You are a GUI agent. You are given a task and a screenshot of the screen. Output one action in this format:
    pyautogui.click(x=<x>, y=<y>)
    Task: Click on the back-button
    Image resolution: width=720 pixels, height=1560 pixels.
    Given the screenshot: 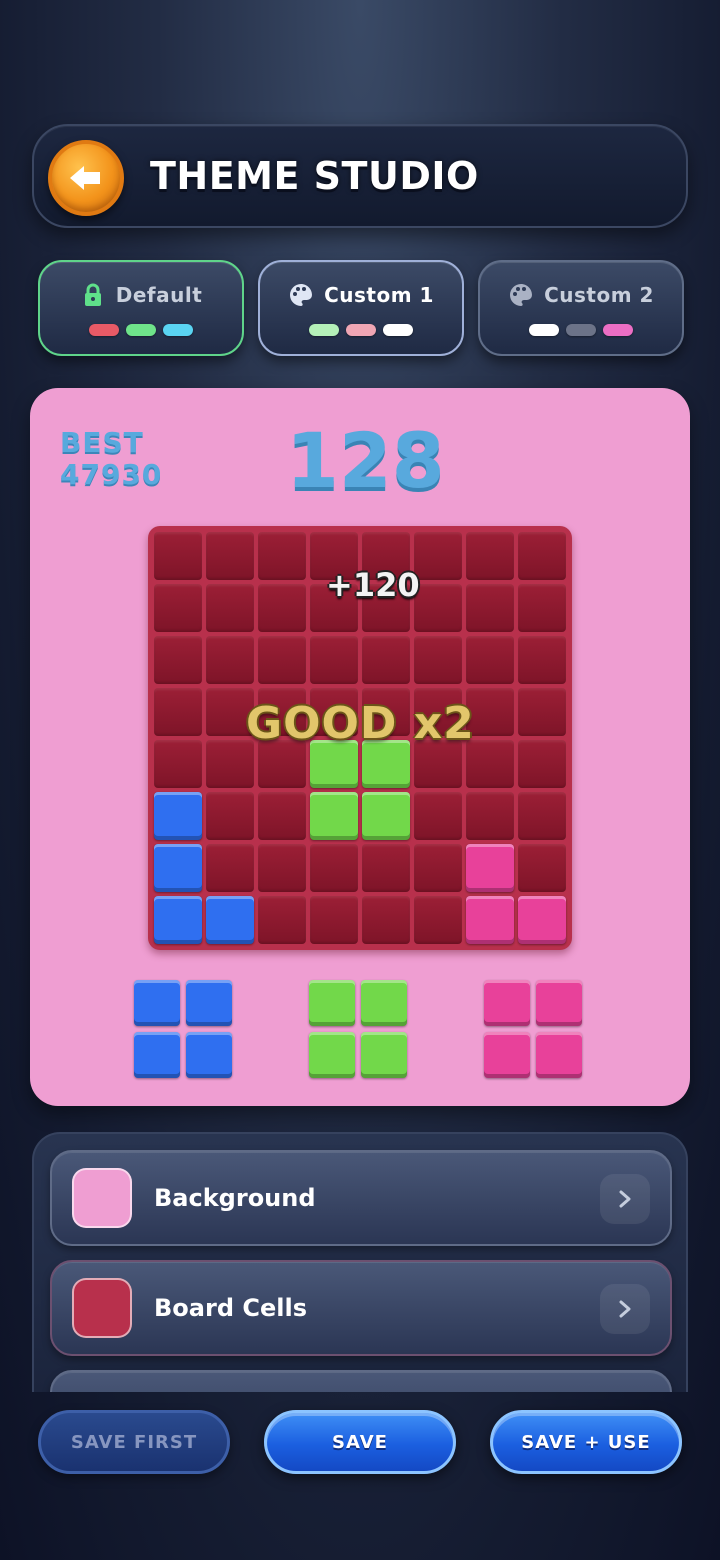 What is the action you would take?
    pyautogui.click(x=86, y=178)
    